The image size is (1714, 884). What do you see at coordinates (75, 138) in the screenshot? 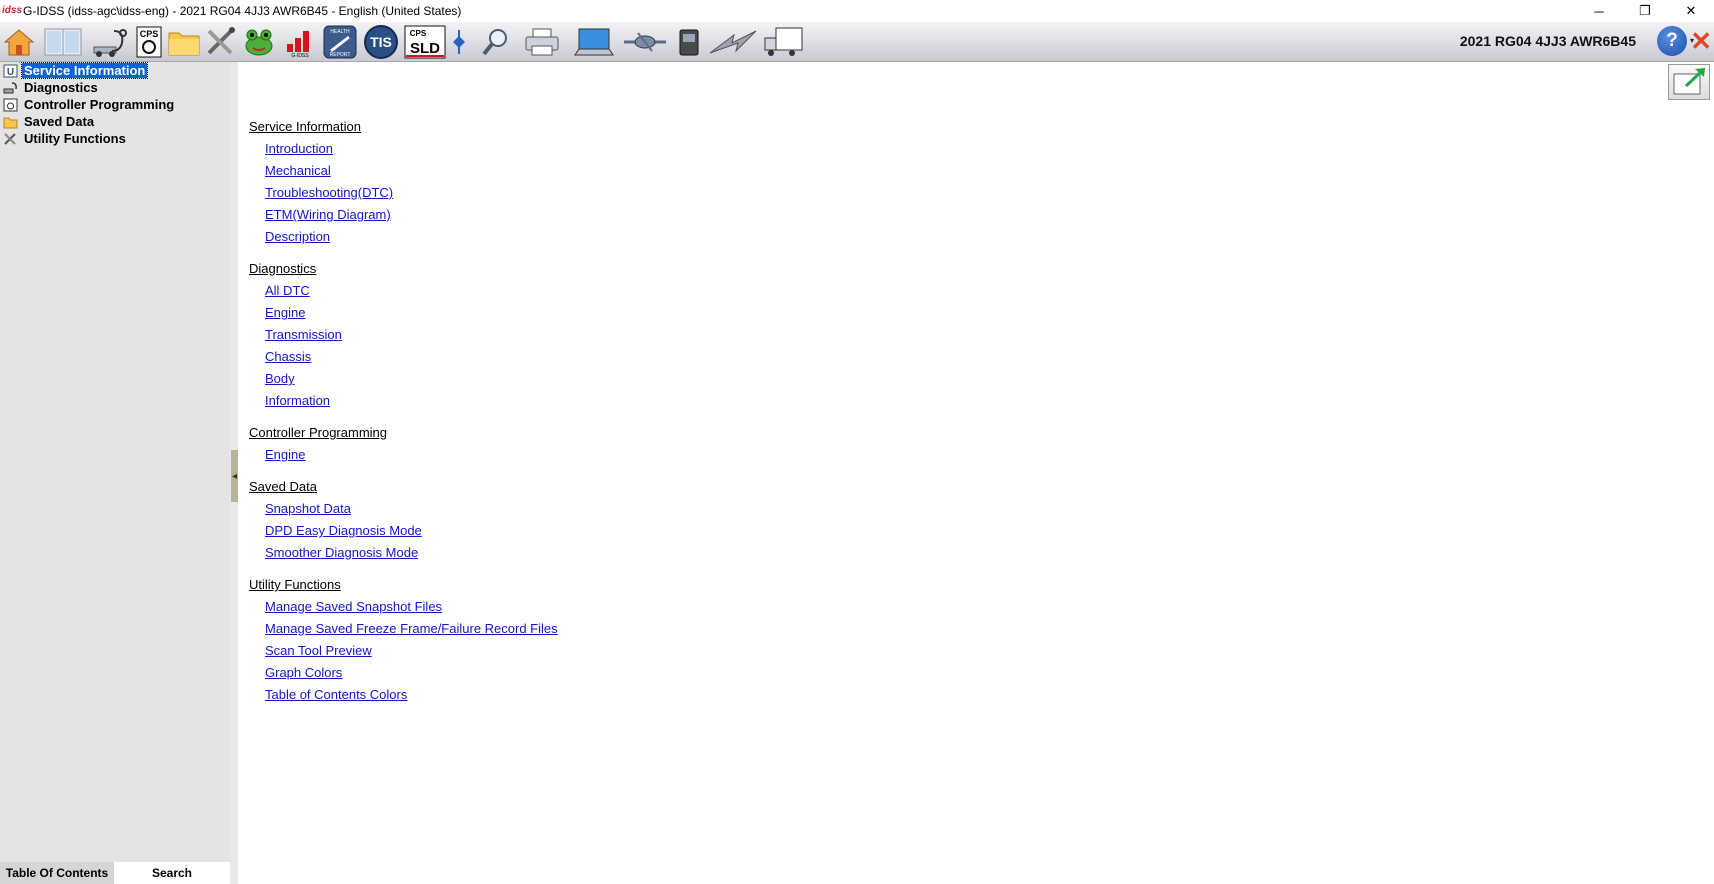
I see `tree-label: Utility Functions` at bounding box center [75, 138].